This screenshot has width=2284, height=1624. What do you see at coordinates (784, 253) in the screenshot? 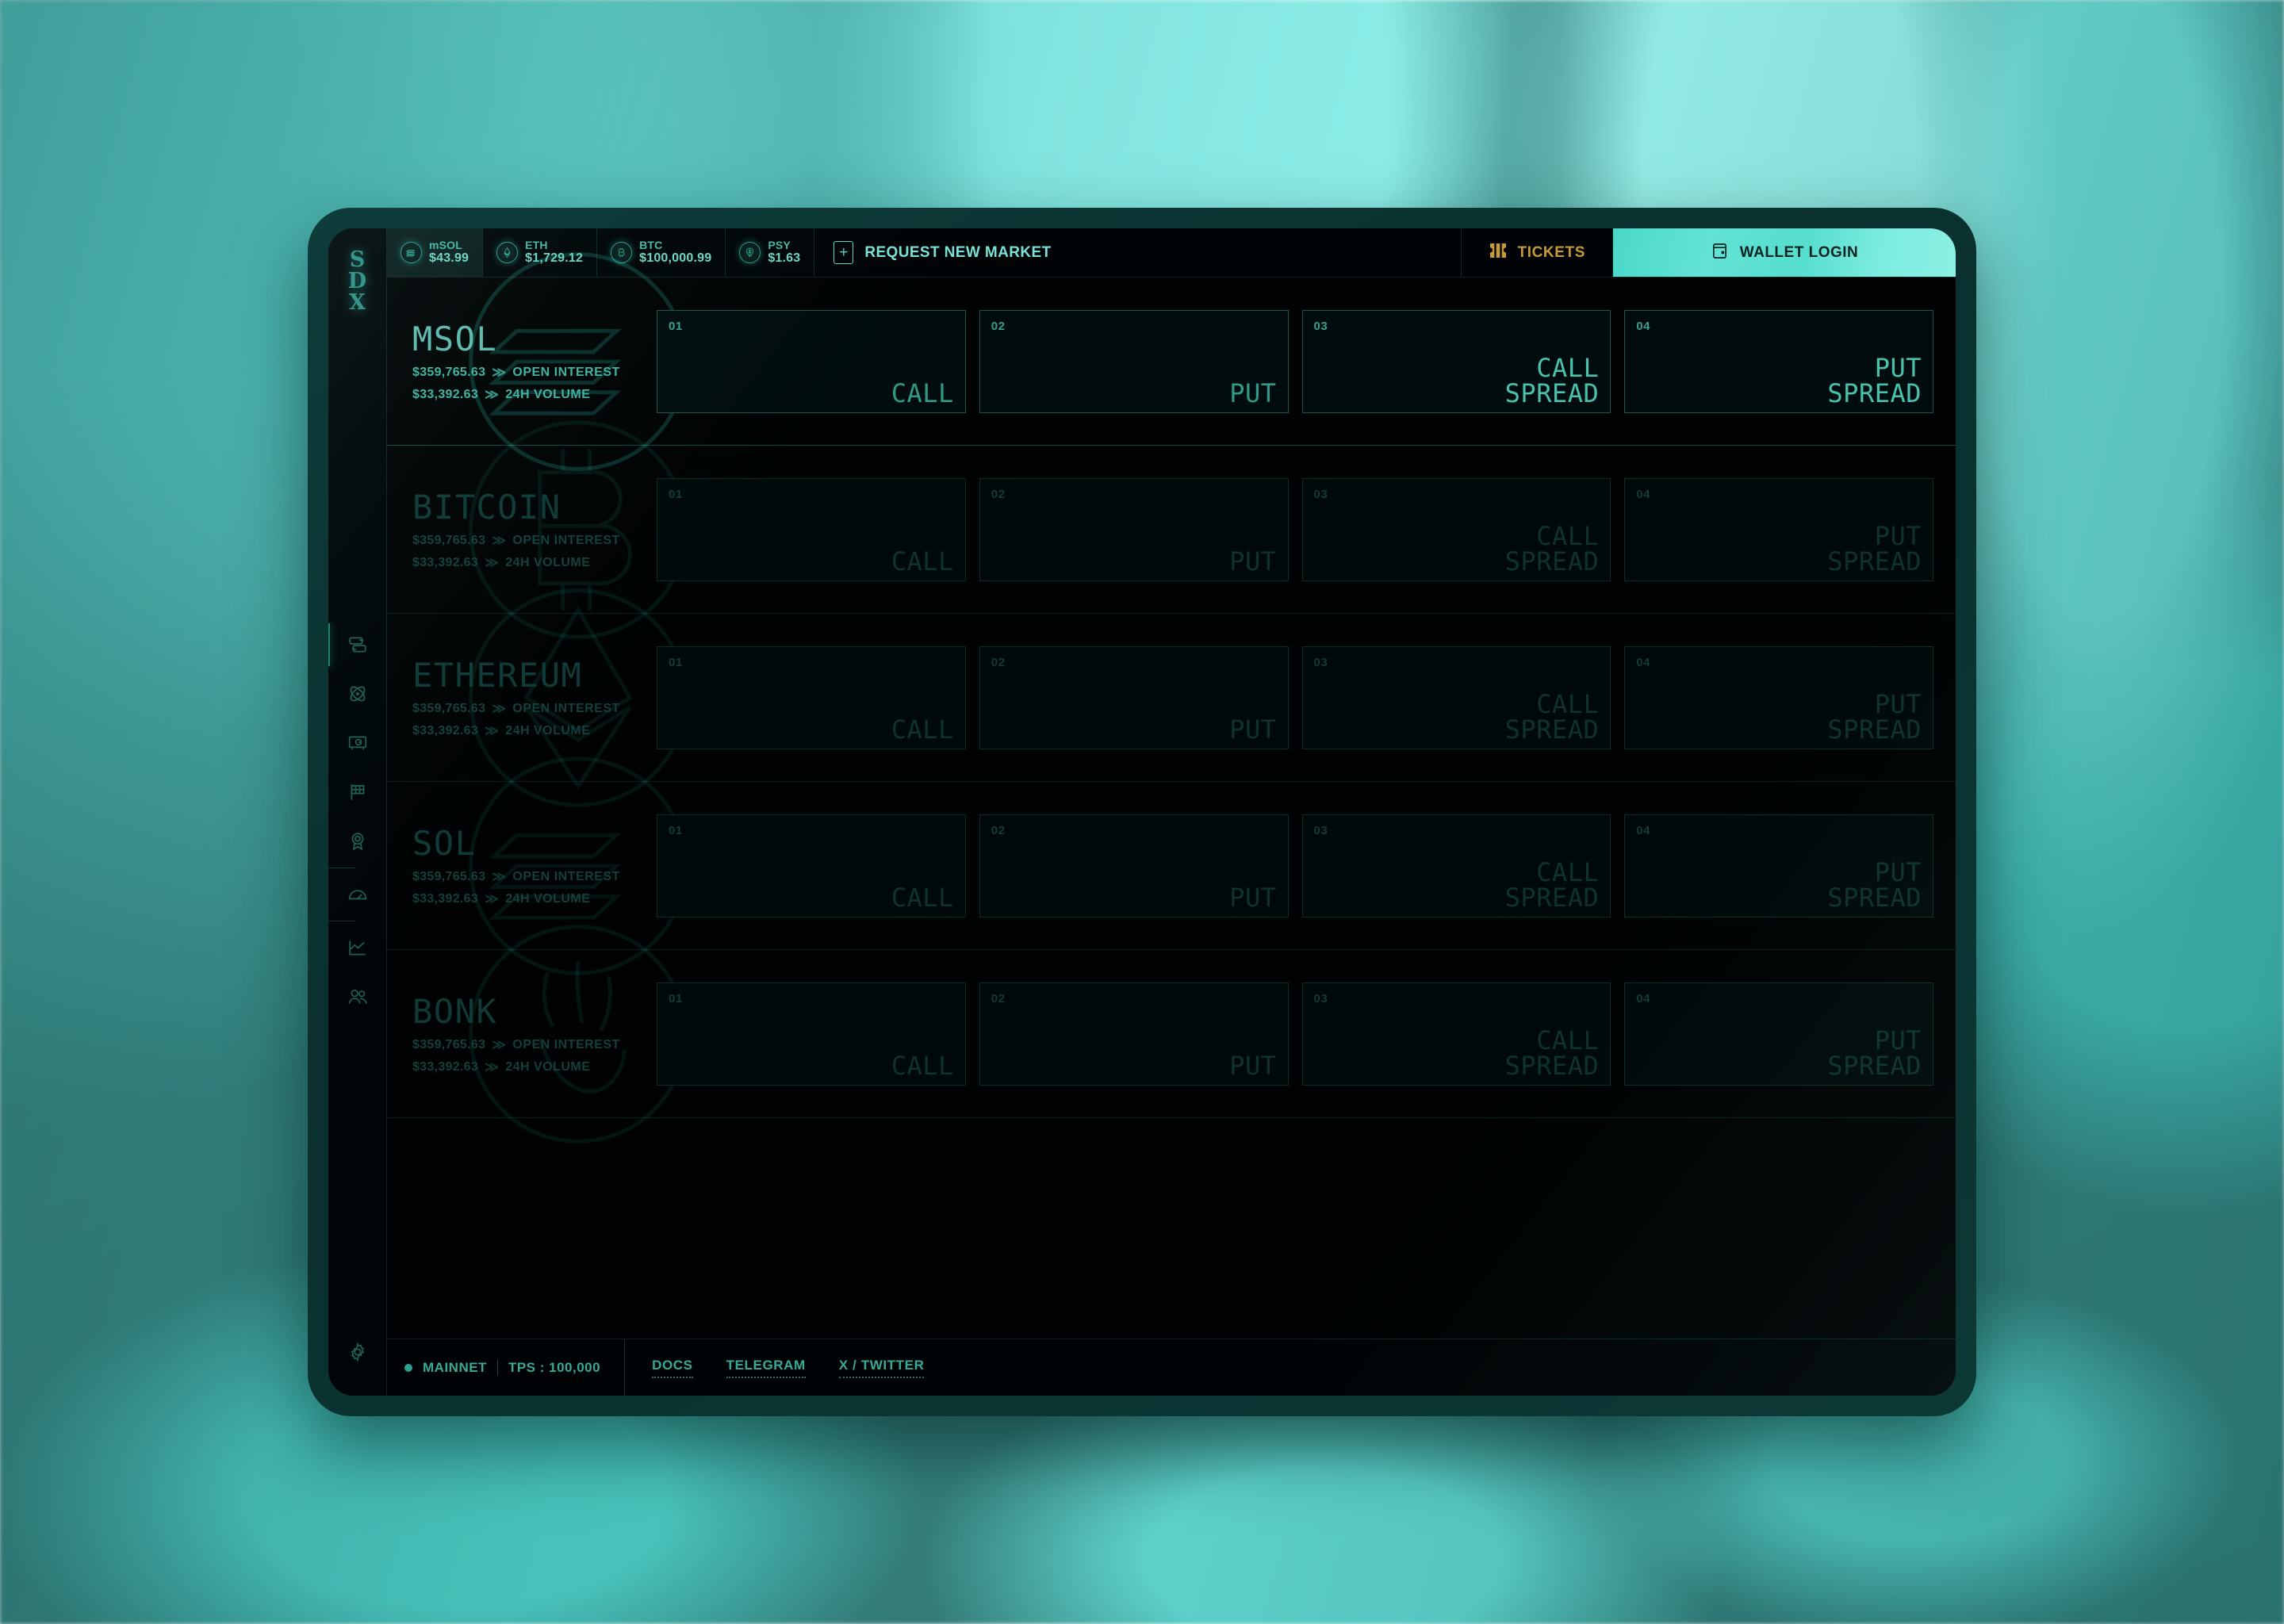
I see `ticker-text: PSY $1.63` at bounding box center [784, 253].